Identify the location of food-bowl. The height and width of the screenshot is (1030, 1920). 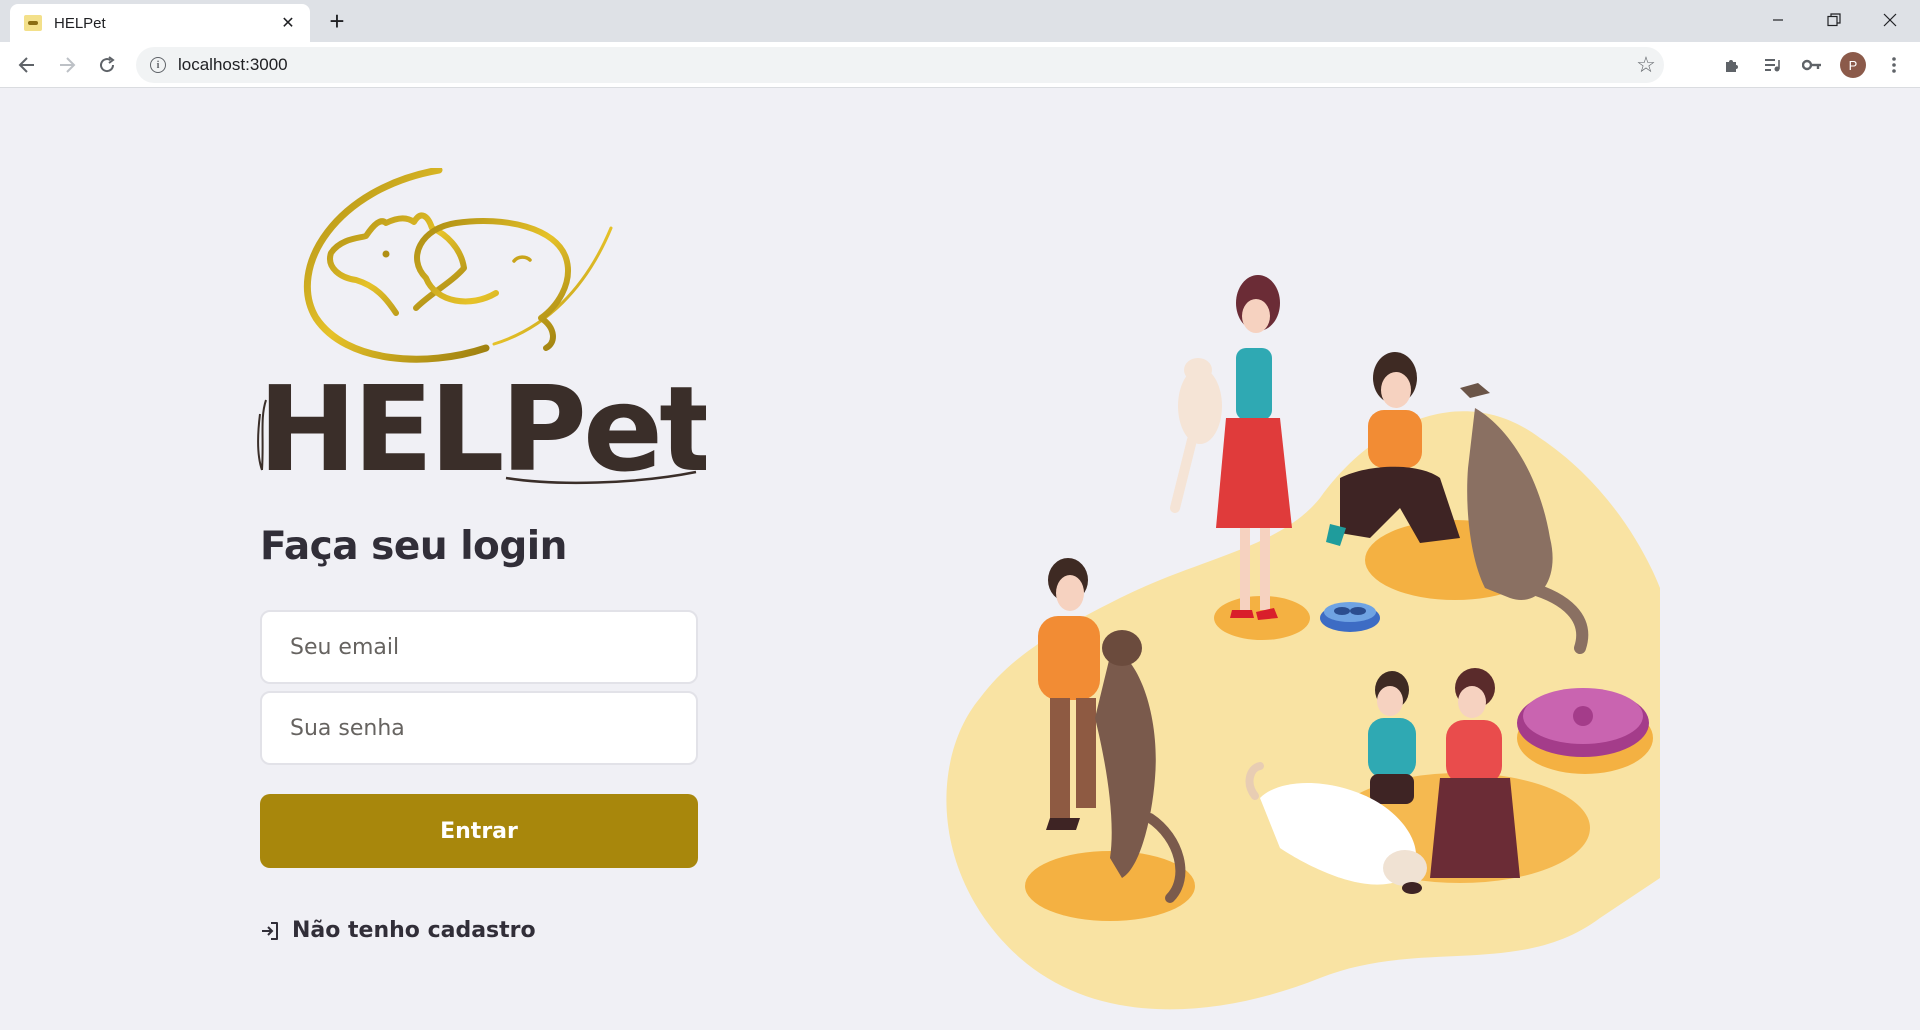
(1350, 617).